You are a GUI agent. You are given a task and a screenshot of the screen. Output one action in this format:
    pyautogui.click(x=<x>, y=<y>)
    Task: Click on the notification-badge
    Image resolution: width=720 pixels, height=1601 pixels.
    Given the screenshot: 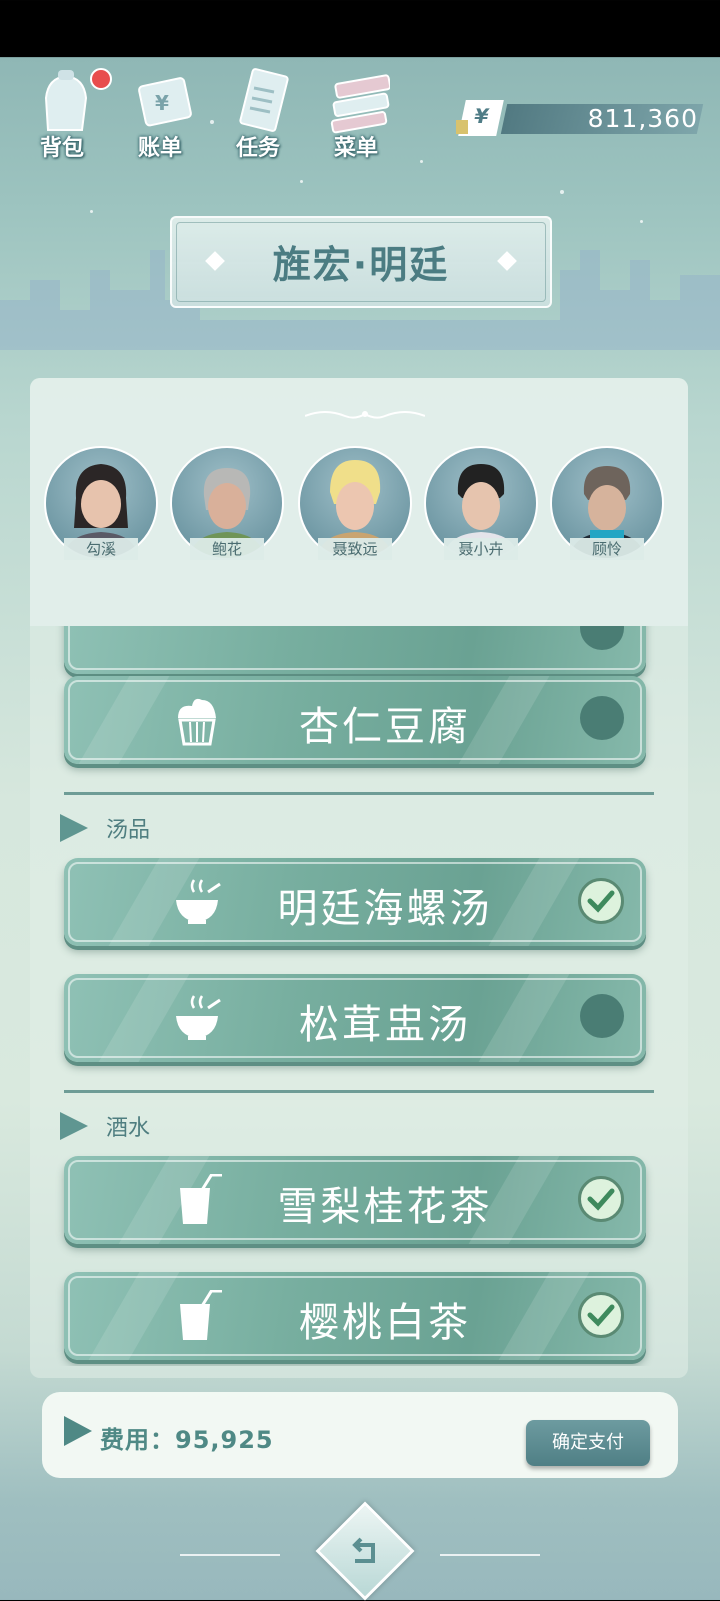 What is the action you would take?
    pyautogui.click(x=101, y=79)
    